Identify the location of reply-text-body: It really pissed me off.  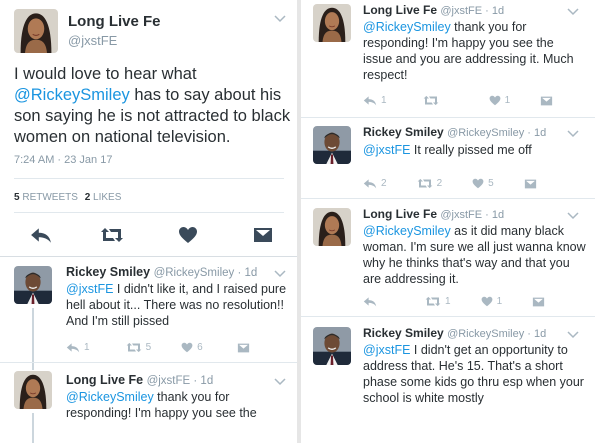
(471, 150).